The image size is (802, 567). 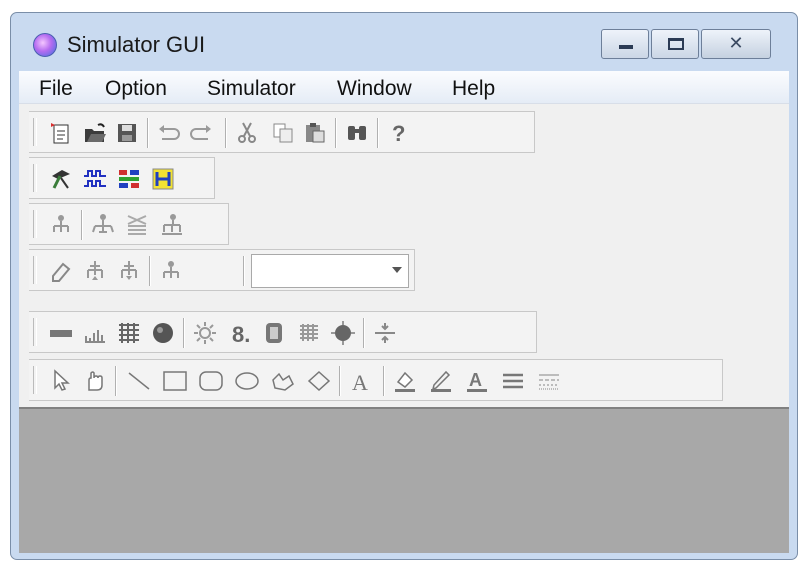 I want to click on simulator-toolbar, so click(x=122, y=178).